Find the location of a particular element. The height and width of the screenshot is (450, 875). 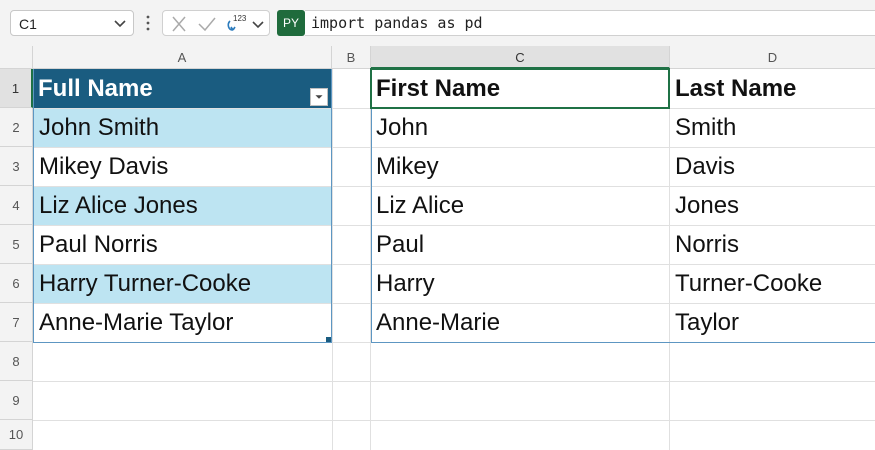

output-cell: Anne-Marie is located at coordinates (520, 323).